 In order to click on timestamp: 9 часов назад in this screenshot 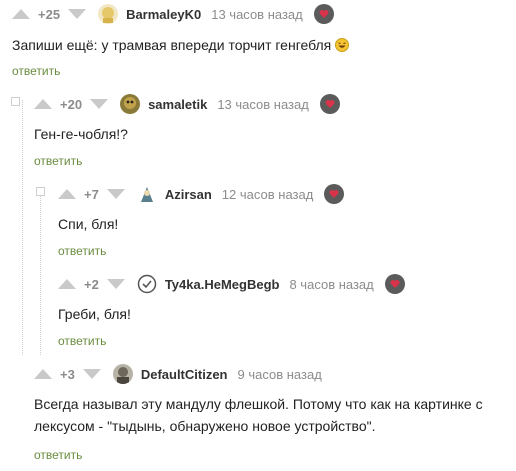, I will do `click(280, 374)`.